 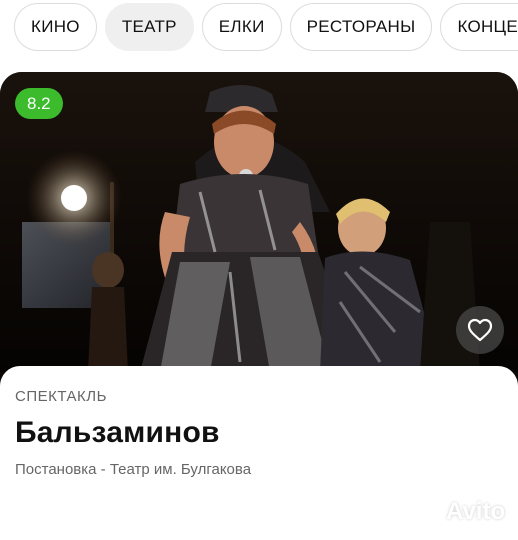 What do you see at coordinates (361, 27) in the screenshot?
I see `chip-restorany: РЕСТОРАНЫ` at bounding box center [361, 27].